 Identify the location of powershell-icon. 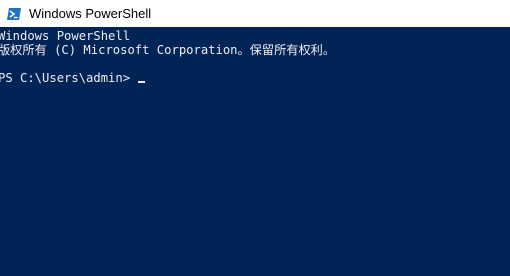
(14, 13).